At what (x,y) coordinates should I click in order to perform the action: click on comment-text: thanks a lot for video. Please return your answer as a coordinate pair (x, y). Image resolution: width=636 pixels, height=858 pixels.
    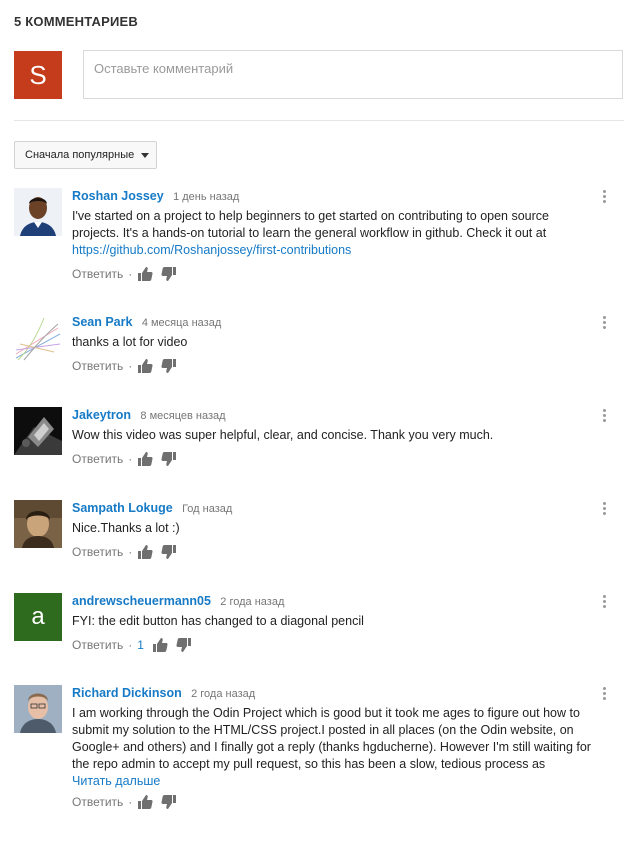
    Looking at the image, I should click on (130, 342).